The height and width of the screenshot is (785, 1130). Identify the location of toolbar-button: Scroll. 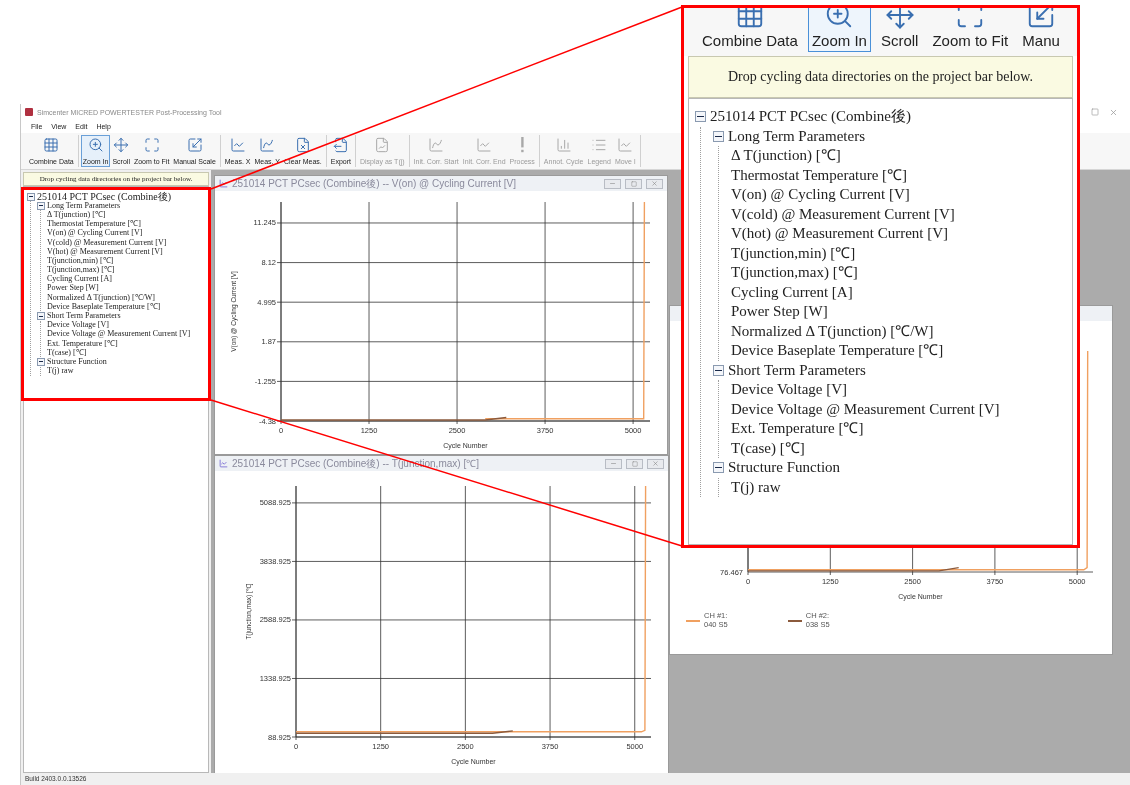
(899, 30).